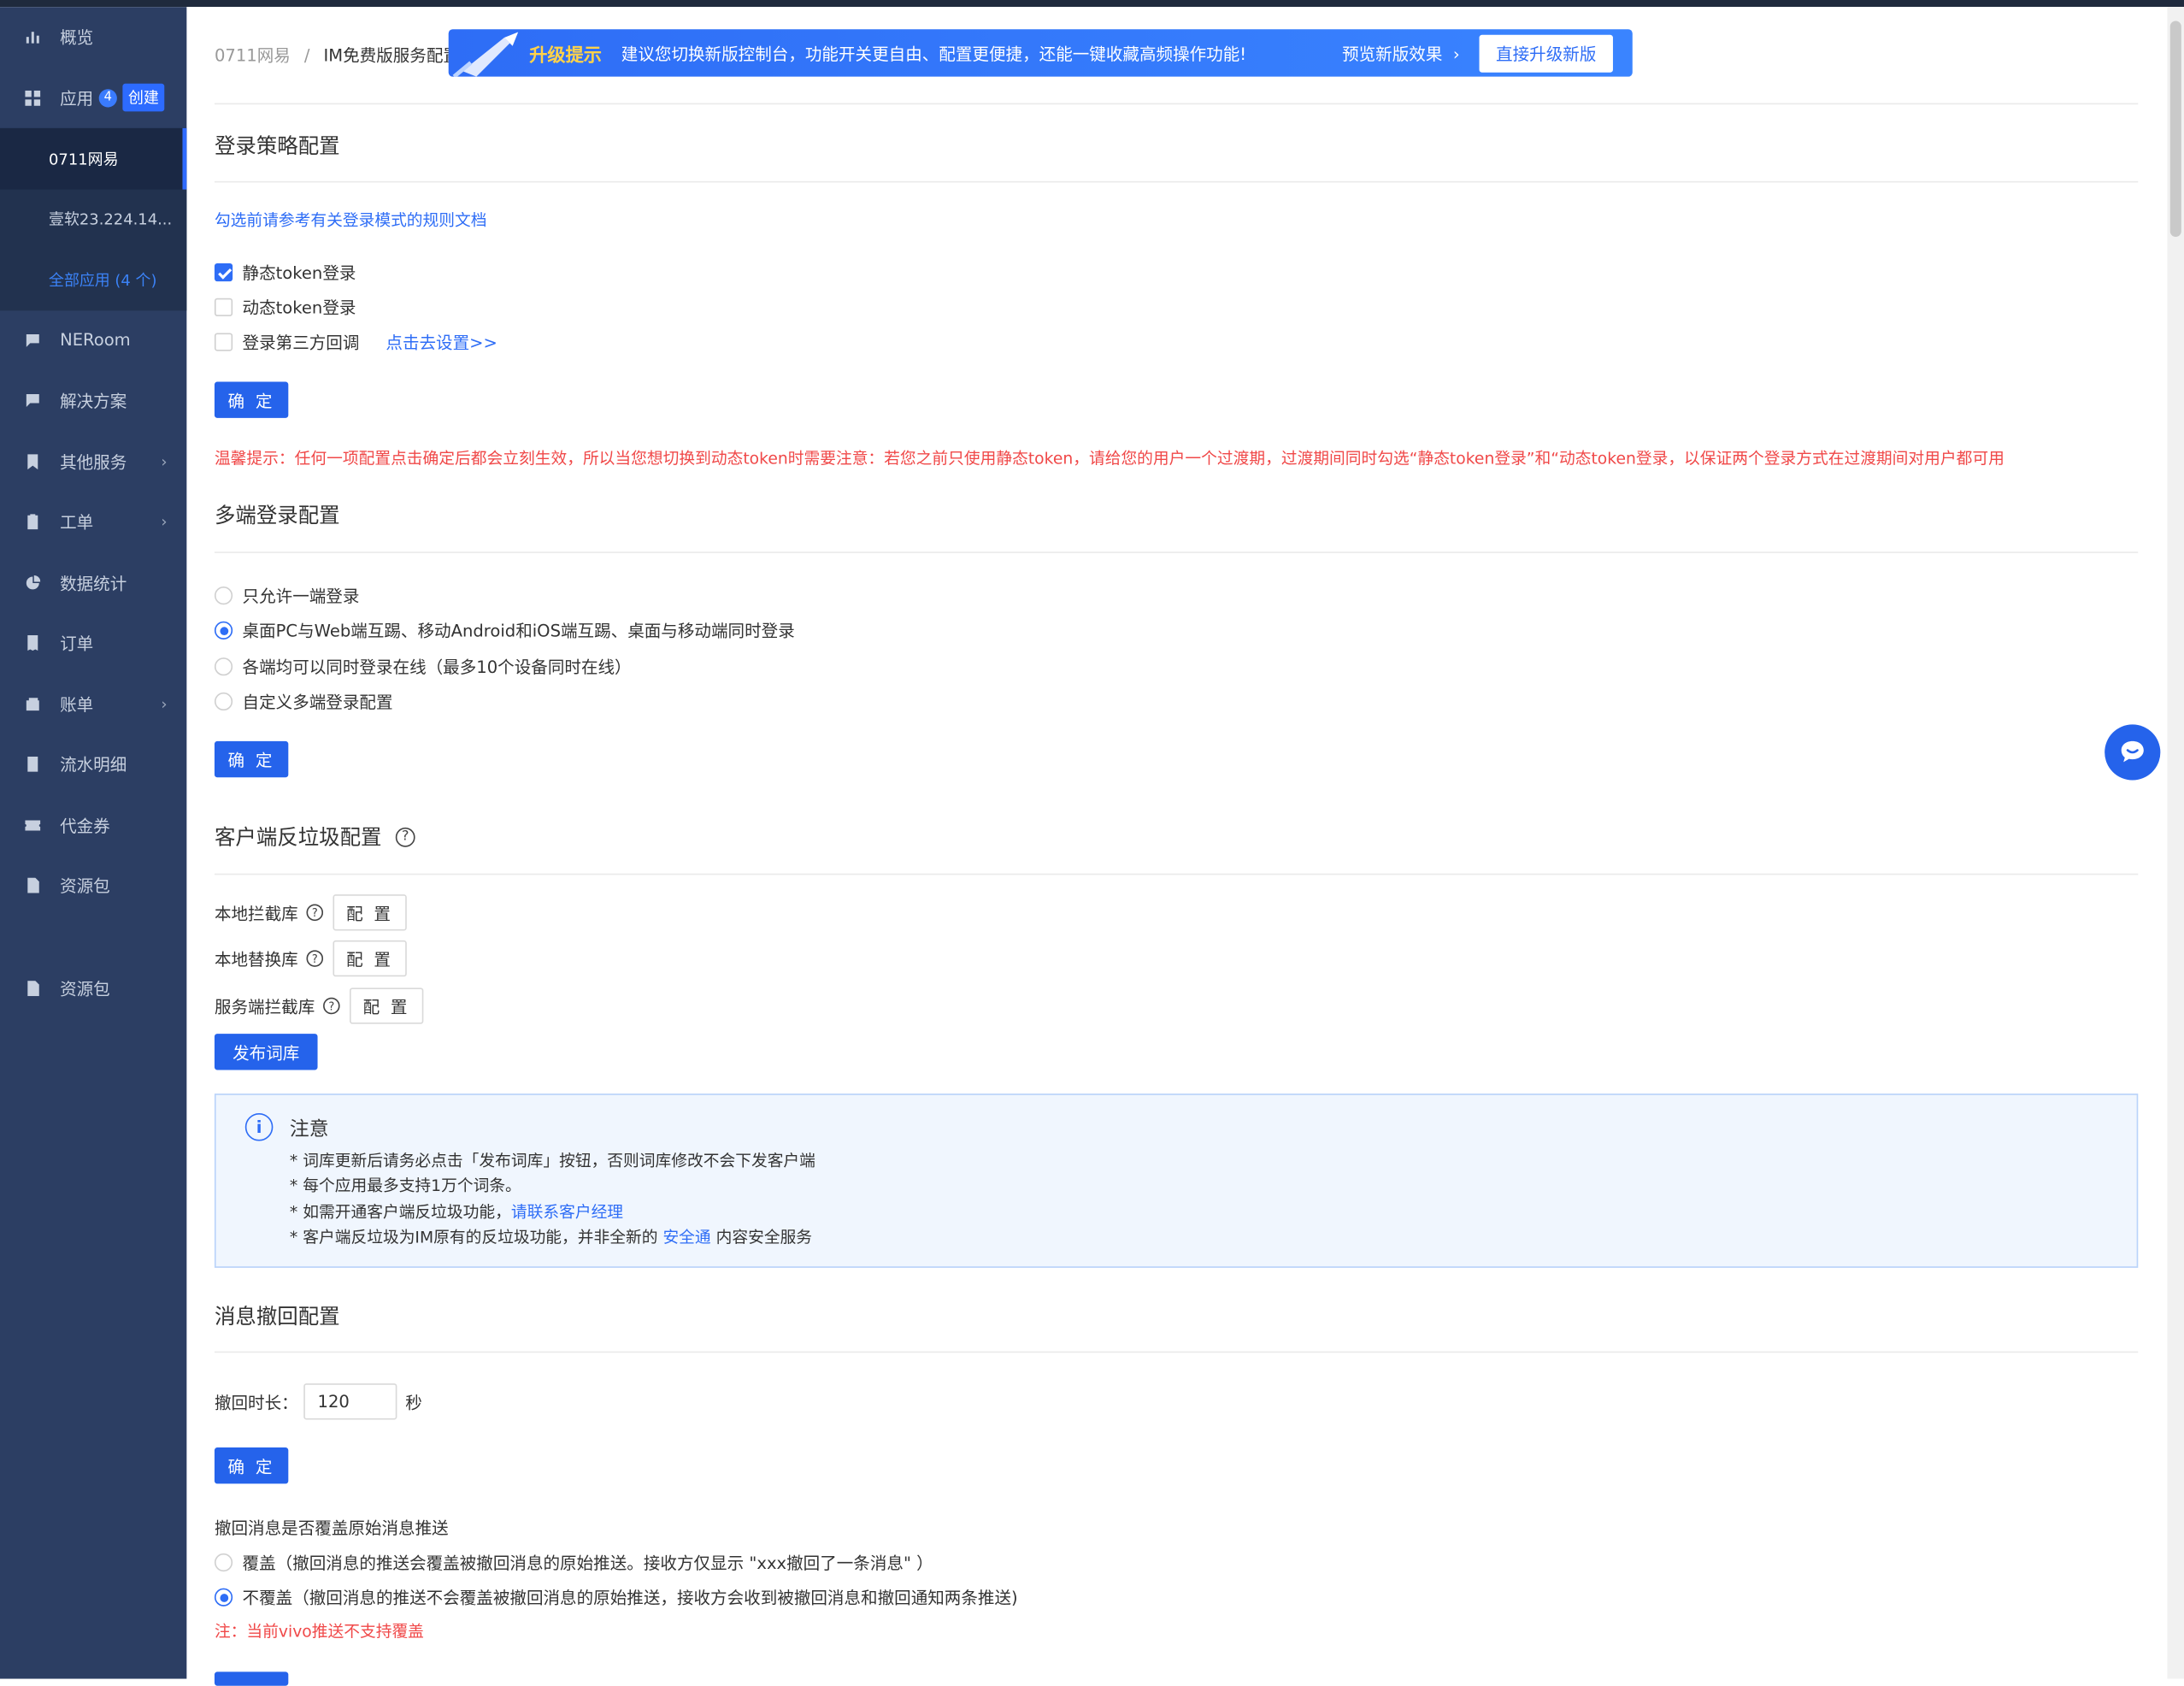 This screenshot has width=2184, height=1686. I want to click on sidebar-item-resource-pack-2: 资源包, so click(93, 988).